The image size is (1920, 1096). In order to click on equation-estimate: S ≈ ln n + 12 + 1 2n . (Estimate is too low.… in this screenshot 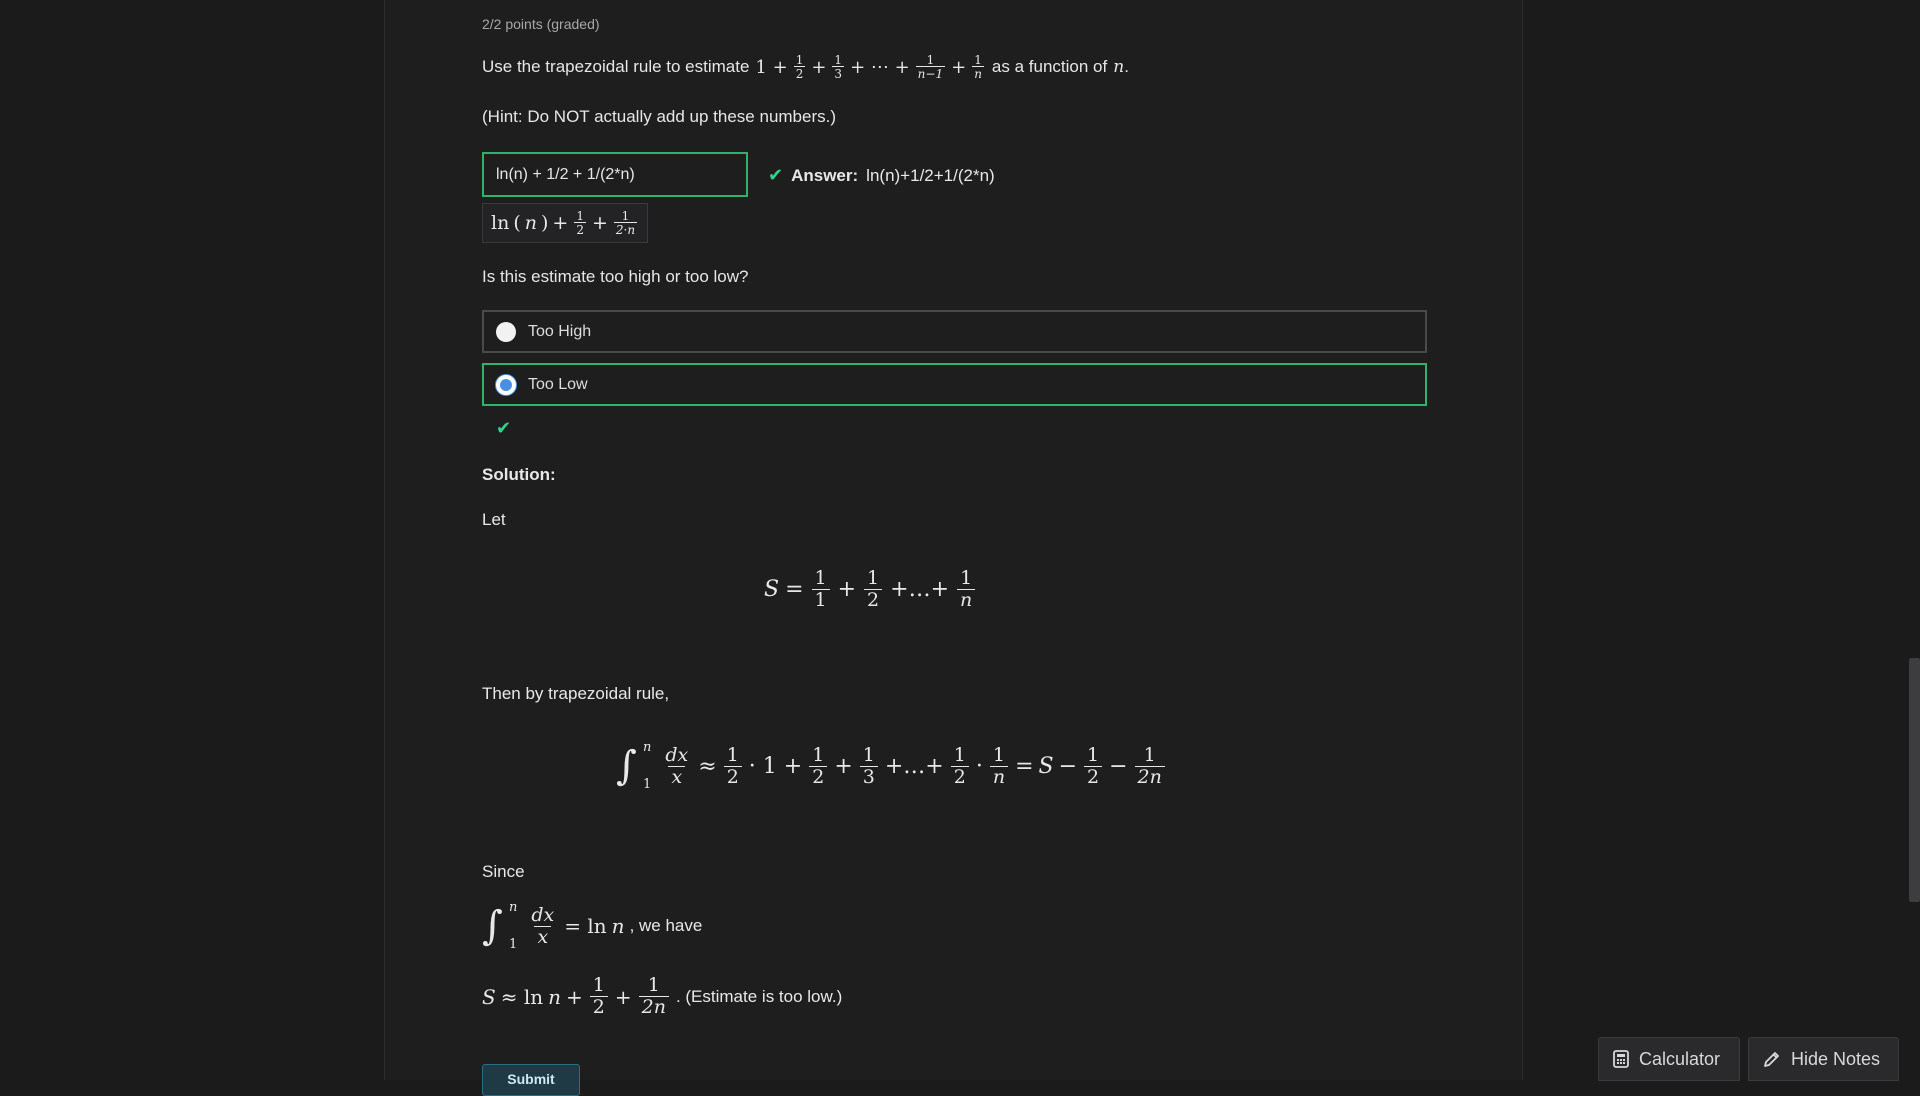, I will do `click(662, 996)`.